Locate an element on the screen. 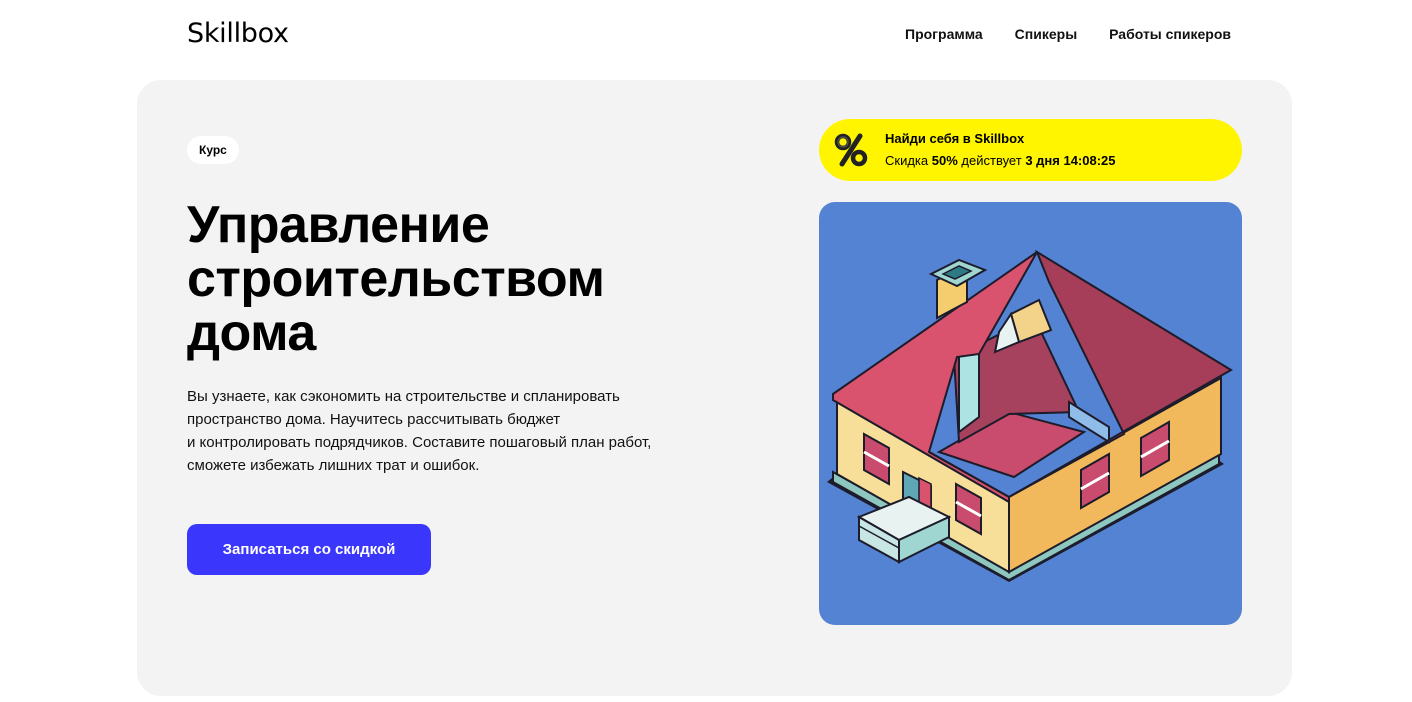 The image size is (1412, 702). enroll-discount-button: Записаться со скидкой is located at coordinates (309, 549).